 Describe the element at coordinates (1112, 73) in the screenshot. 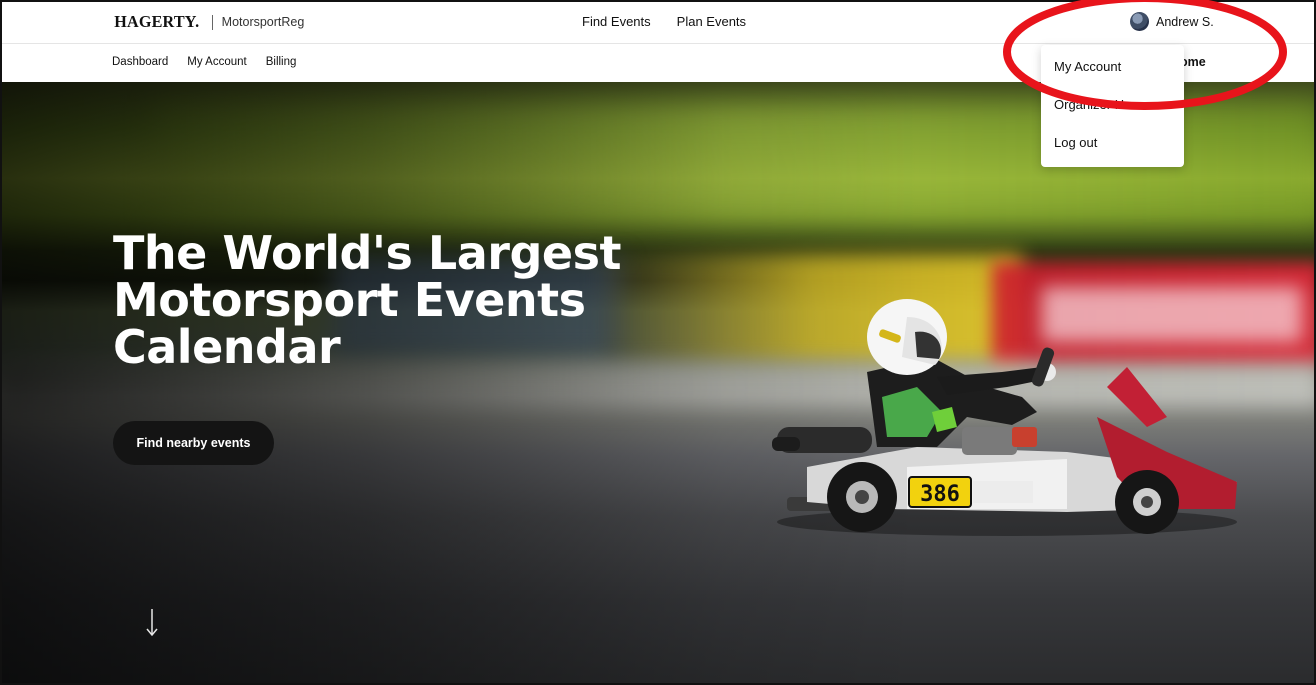

I see `dropdown-item-my-account: My Account` at that location.